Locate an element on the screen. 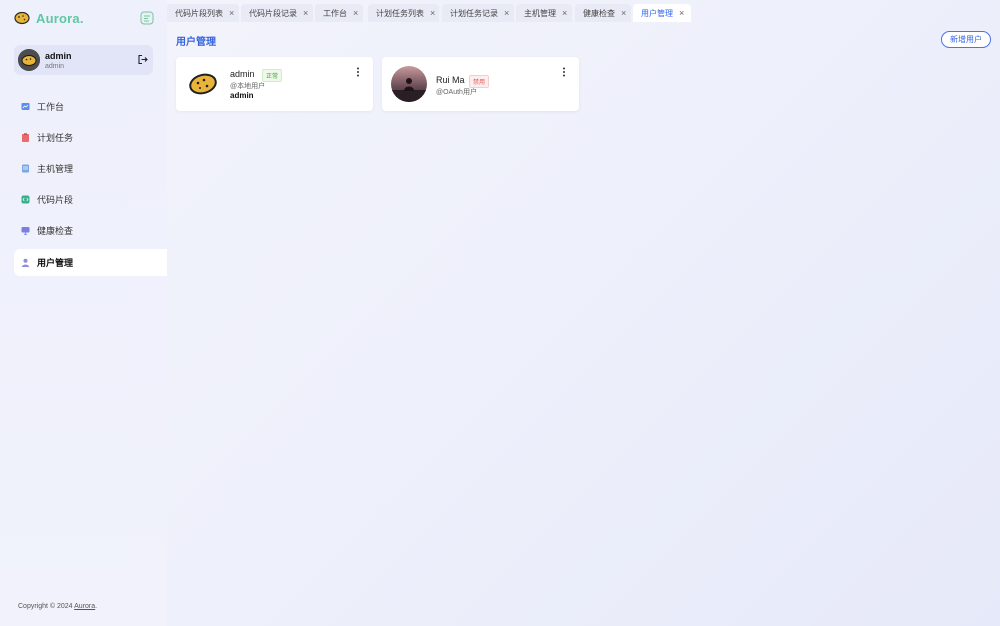 This screenshot has height=626, width=1000. user-source: @OAuth用户 is located at coordinates (456, 92).